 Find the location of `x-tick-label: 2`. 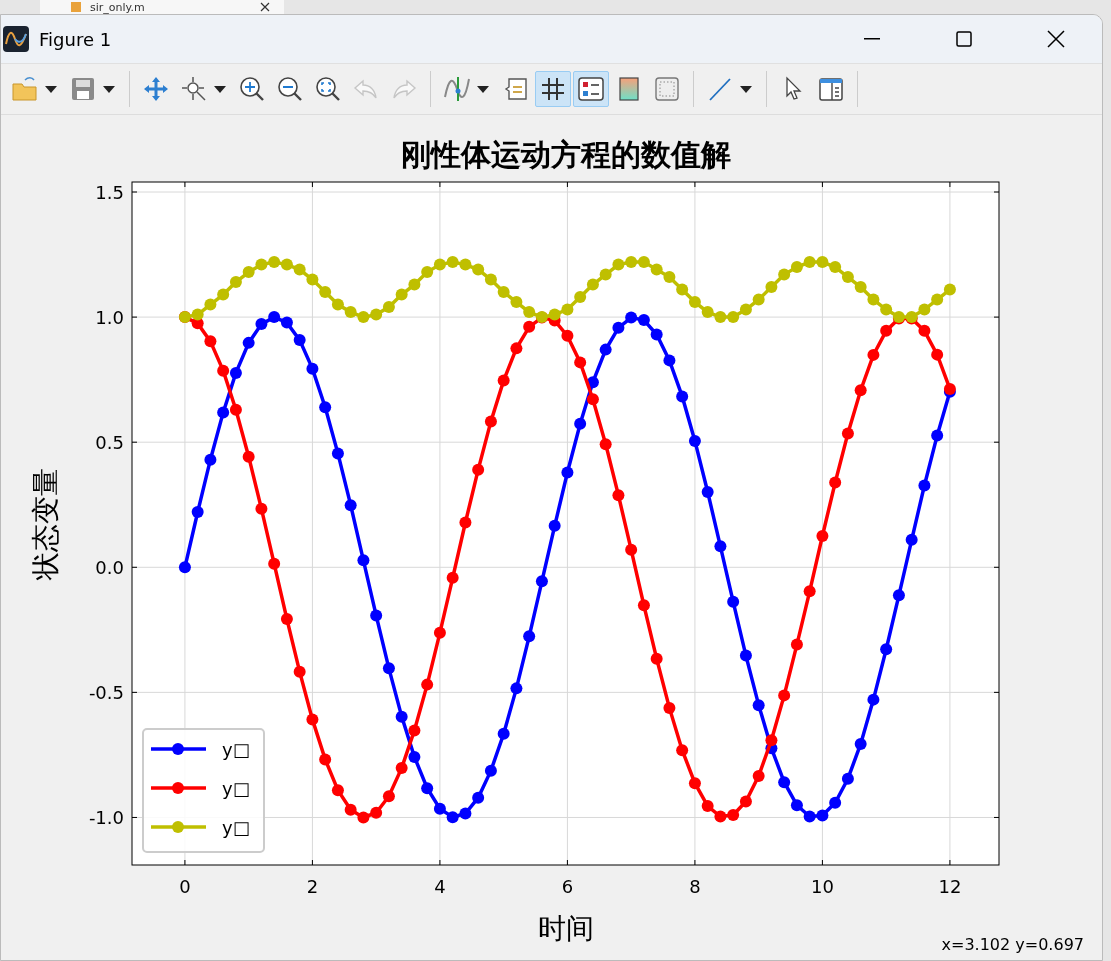

x-tick-label: 2 is located at coordinates (312, 886).